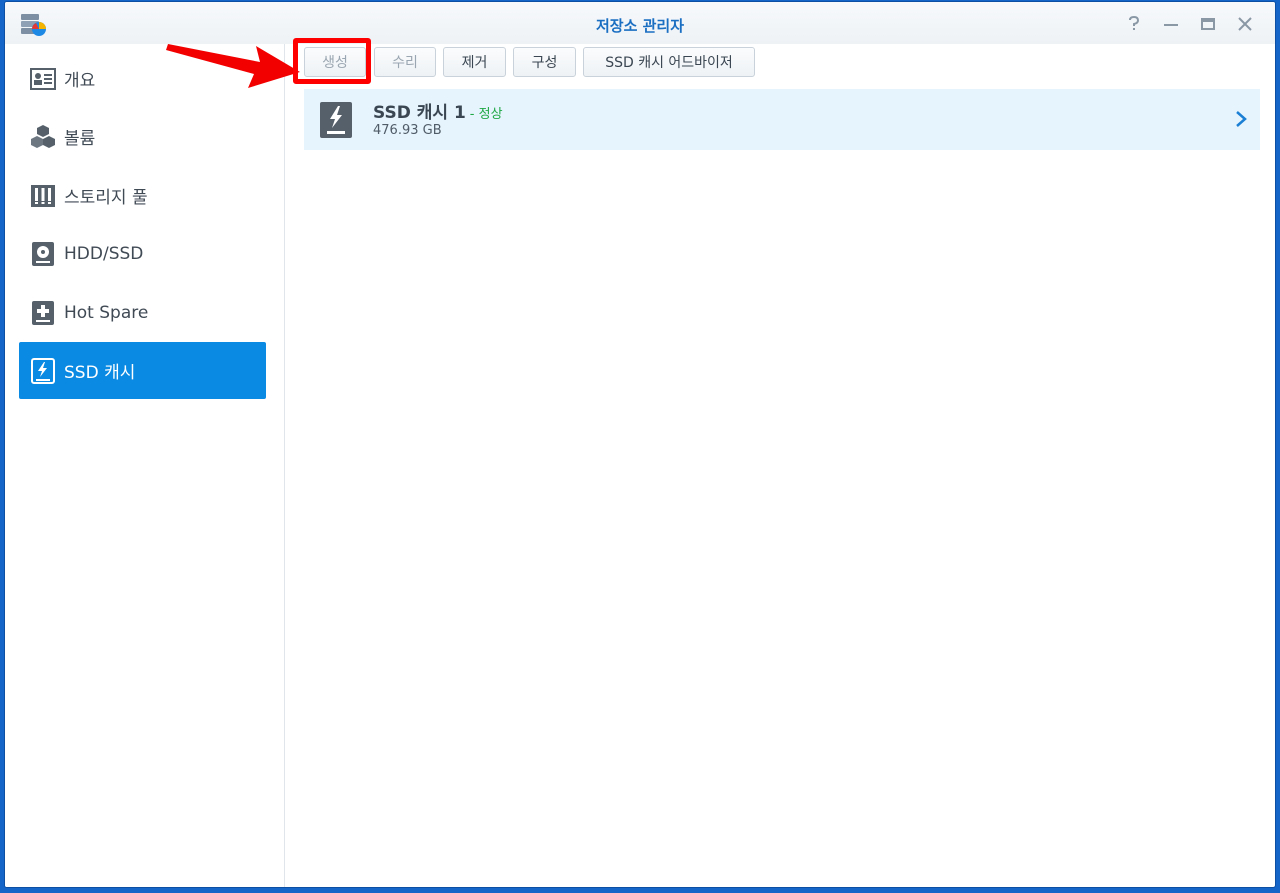 This screenshot has width=1280, height=893. I want to click on minimize-icon, so click(1171, 24).